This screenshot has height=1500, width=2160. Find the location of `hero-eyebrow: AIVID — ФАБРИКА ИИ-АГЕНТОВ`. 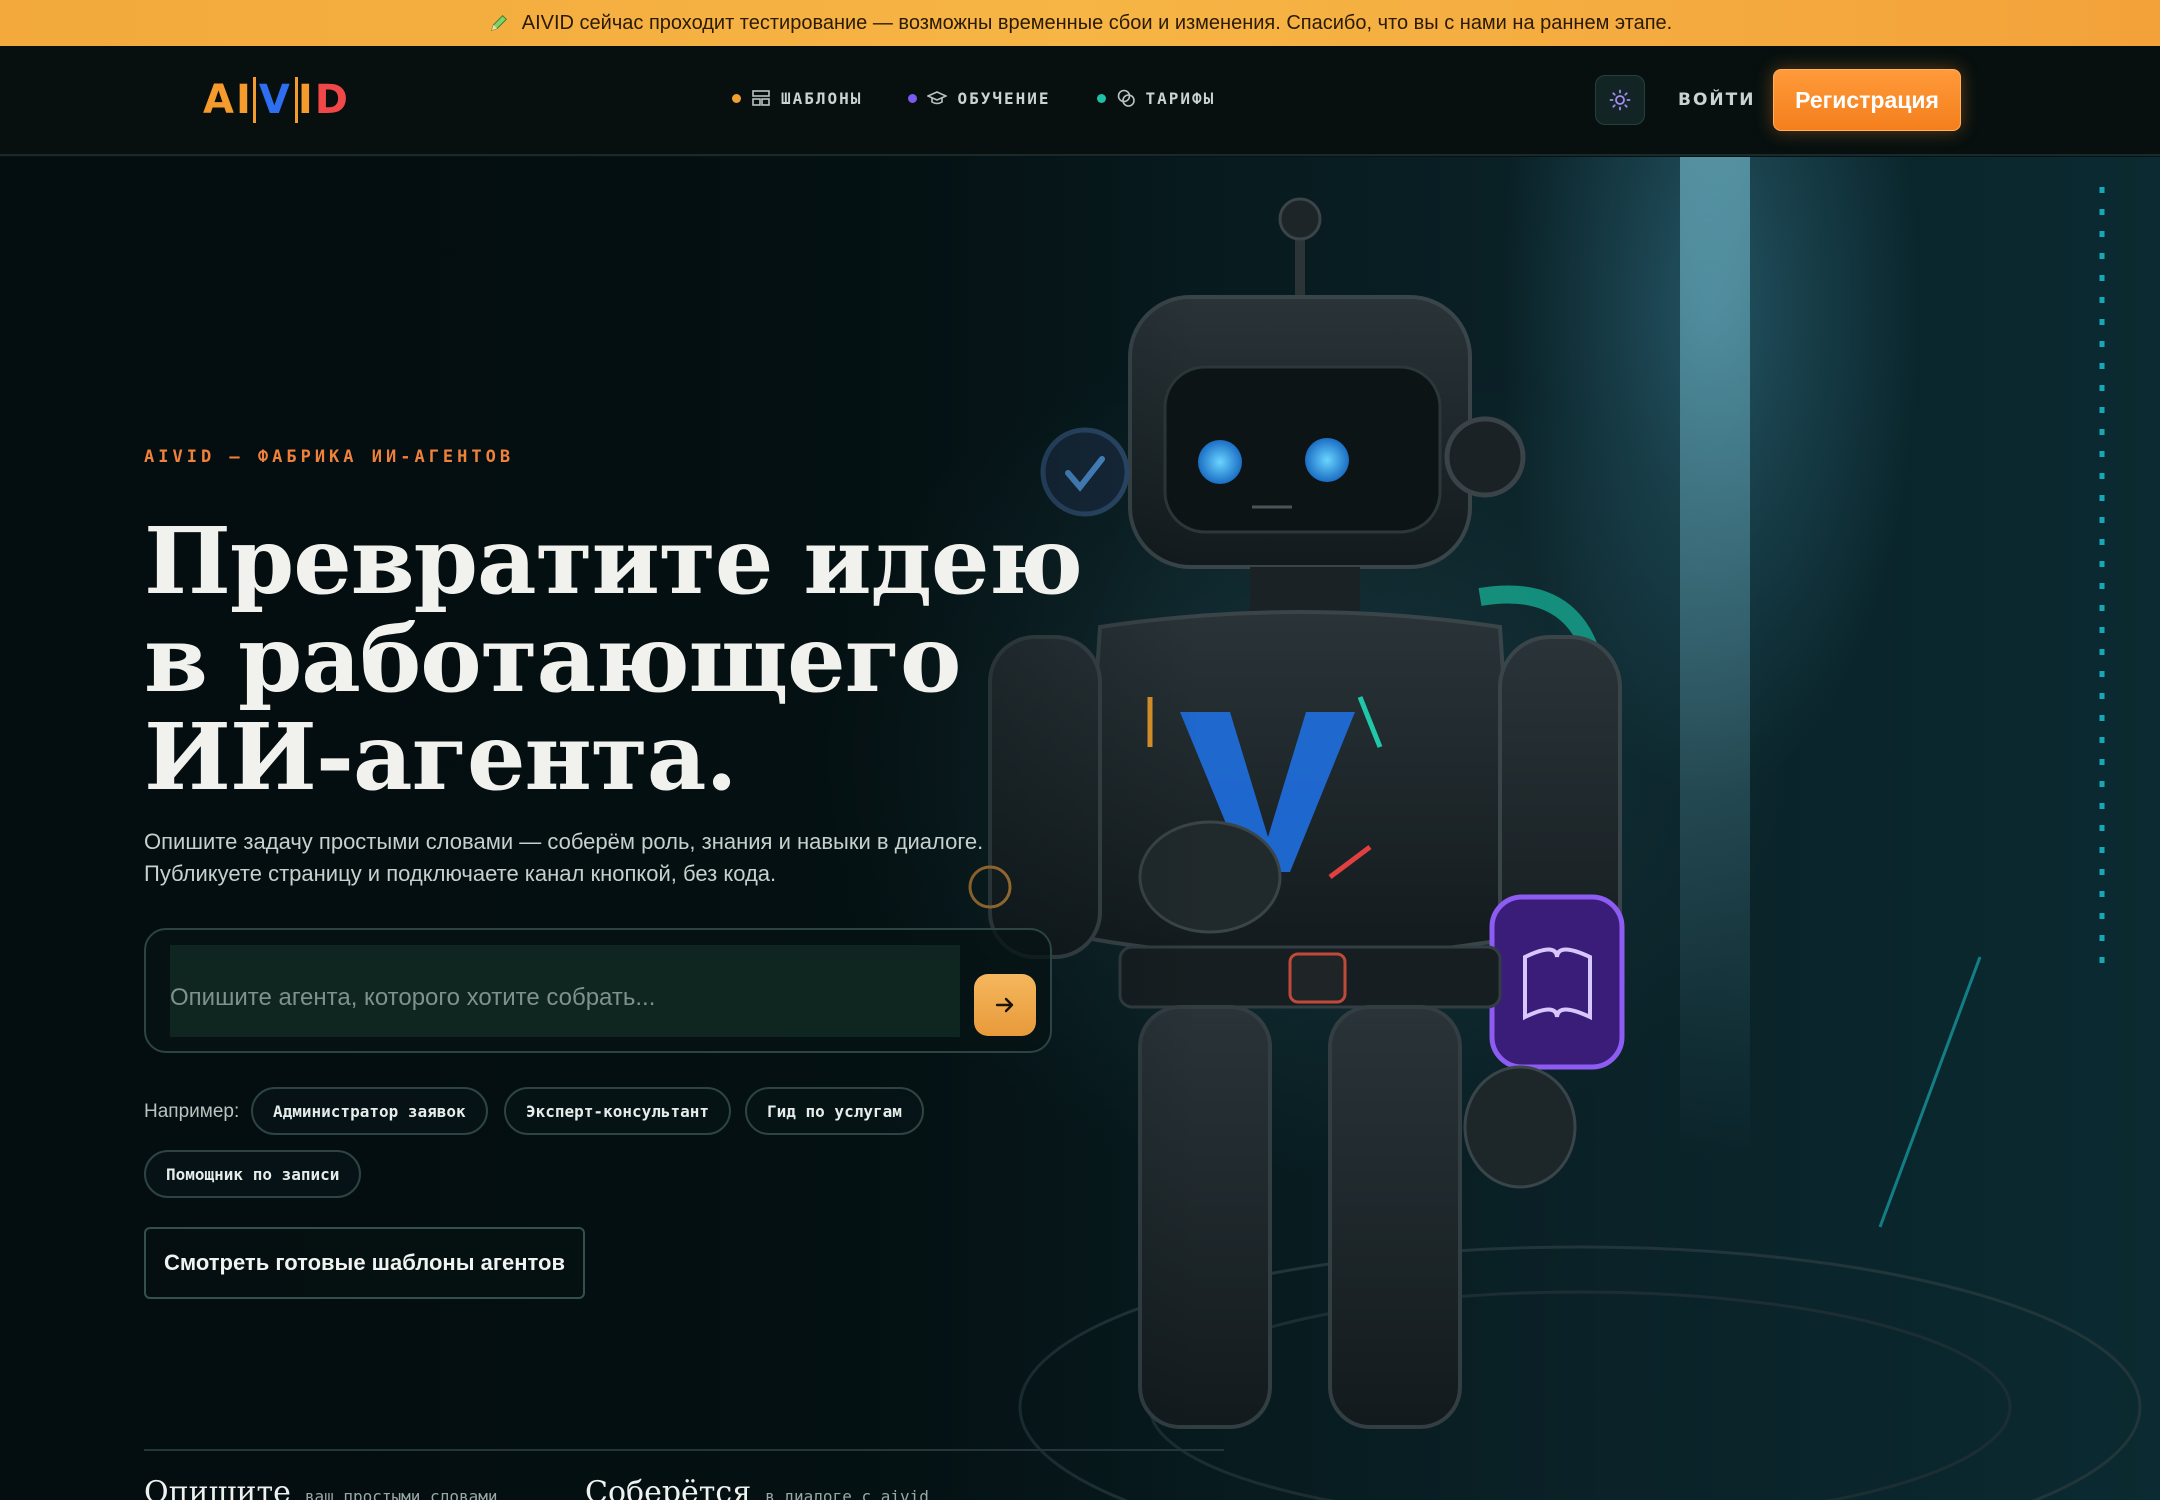

hero-eyebrow: AIVID — ФАБРИКА ИИ-АГЕНТОВ is located at coordinates (329, 457).